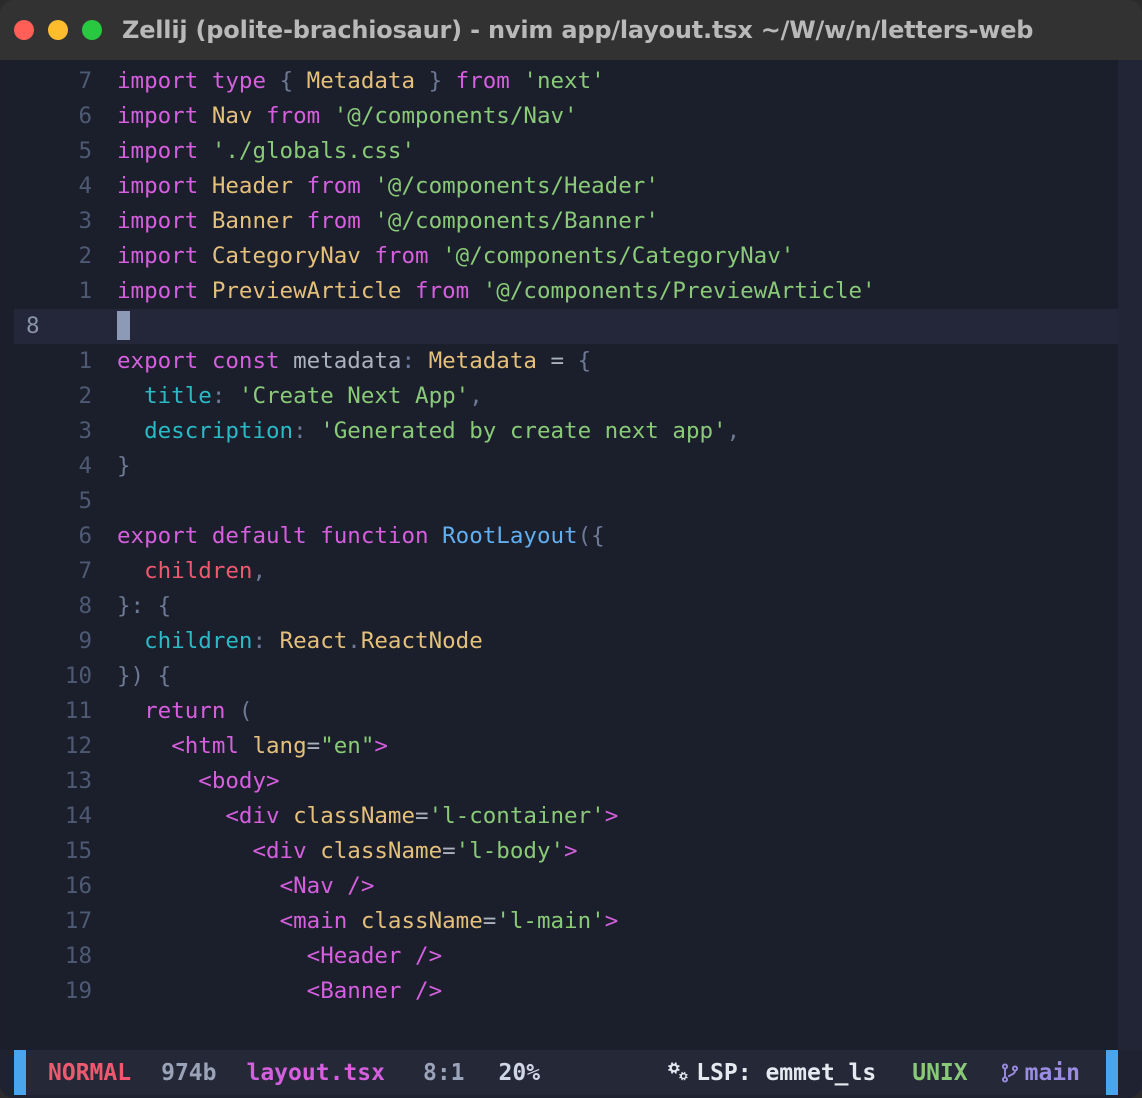  I want to click on code-line: 8, so click(566, 326).